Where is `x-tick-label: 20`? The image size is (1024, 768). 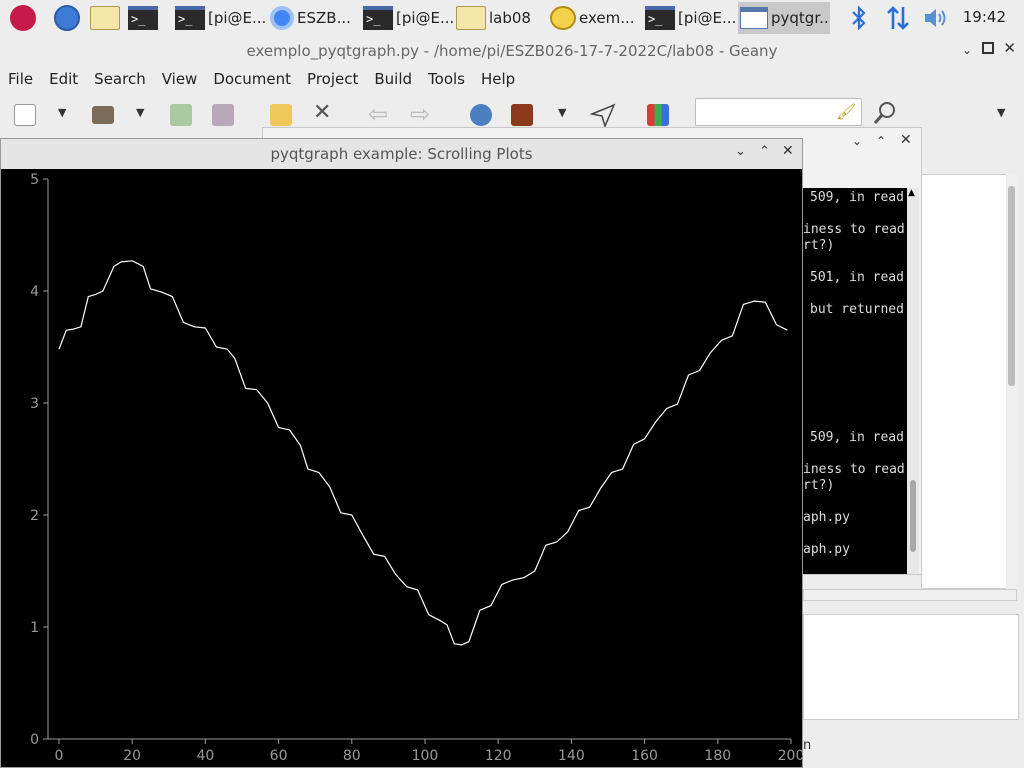
x-tick-label: 20 is located at coordinates (132, 756).